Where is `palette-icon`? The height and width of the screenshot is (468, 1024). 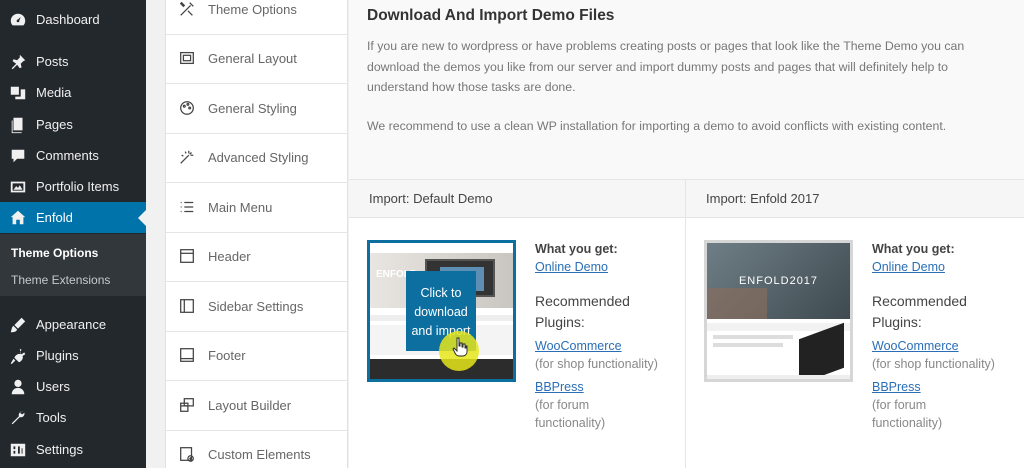
palette-icon is located at coordinates (187, 108).